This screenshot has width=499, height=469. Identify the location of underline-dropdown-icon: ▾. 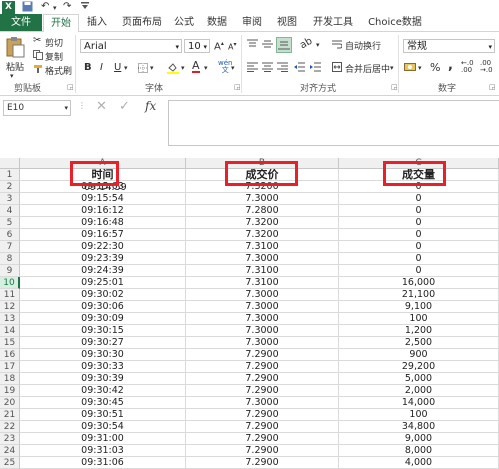
(126, 68).